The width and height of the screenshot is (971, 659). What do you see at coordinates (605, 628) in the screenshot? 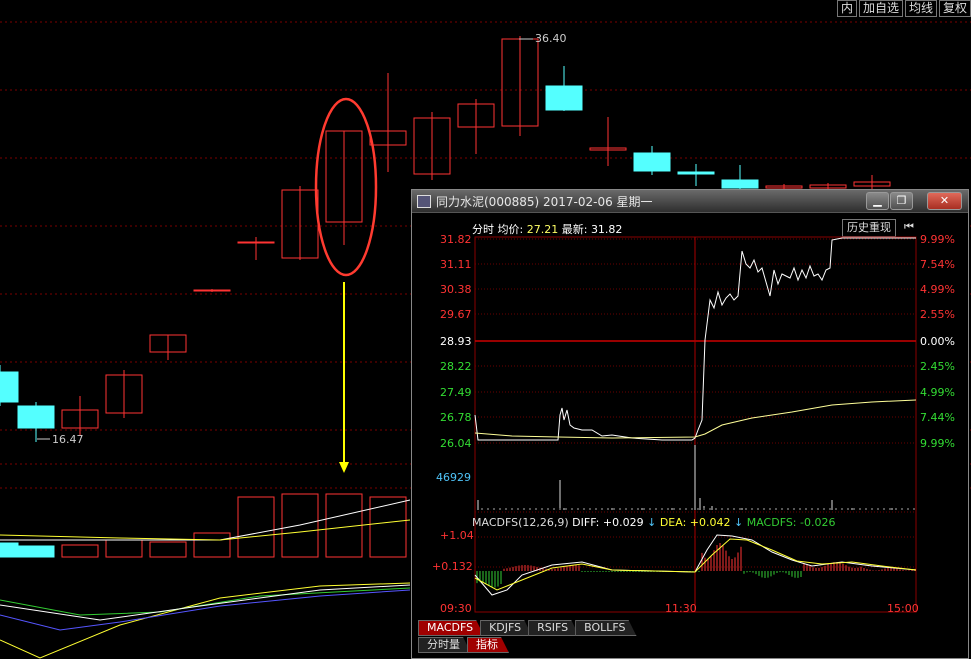
I see `tab-bollfs: BOLLFS` at bounding box center [605, 628].